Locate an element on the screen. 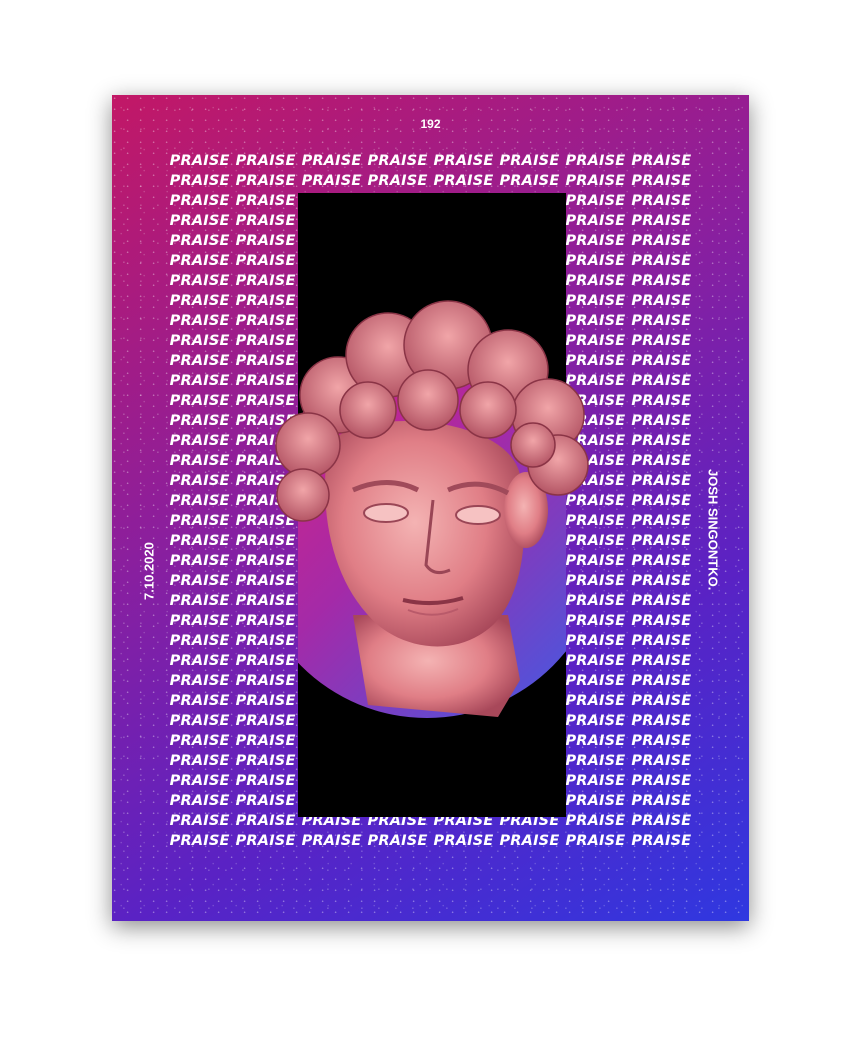 The width and height of the screenshot is (862, 1050). classical-bust-icon is located at coordinates (432, 508).